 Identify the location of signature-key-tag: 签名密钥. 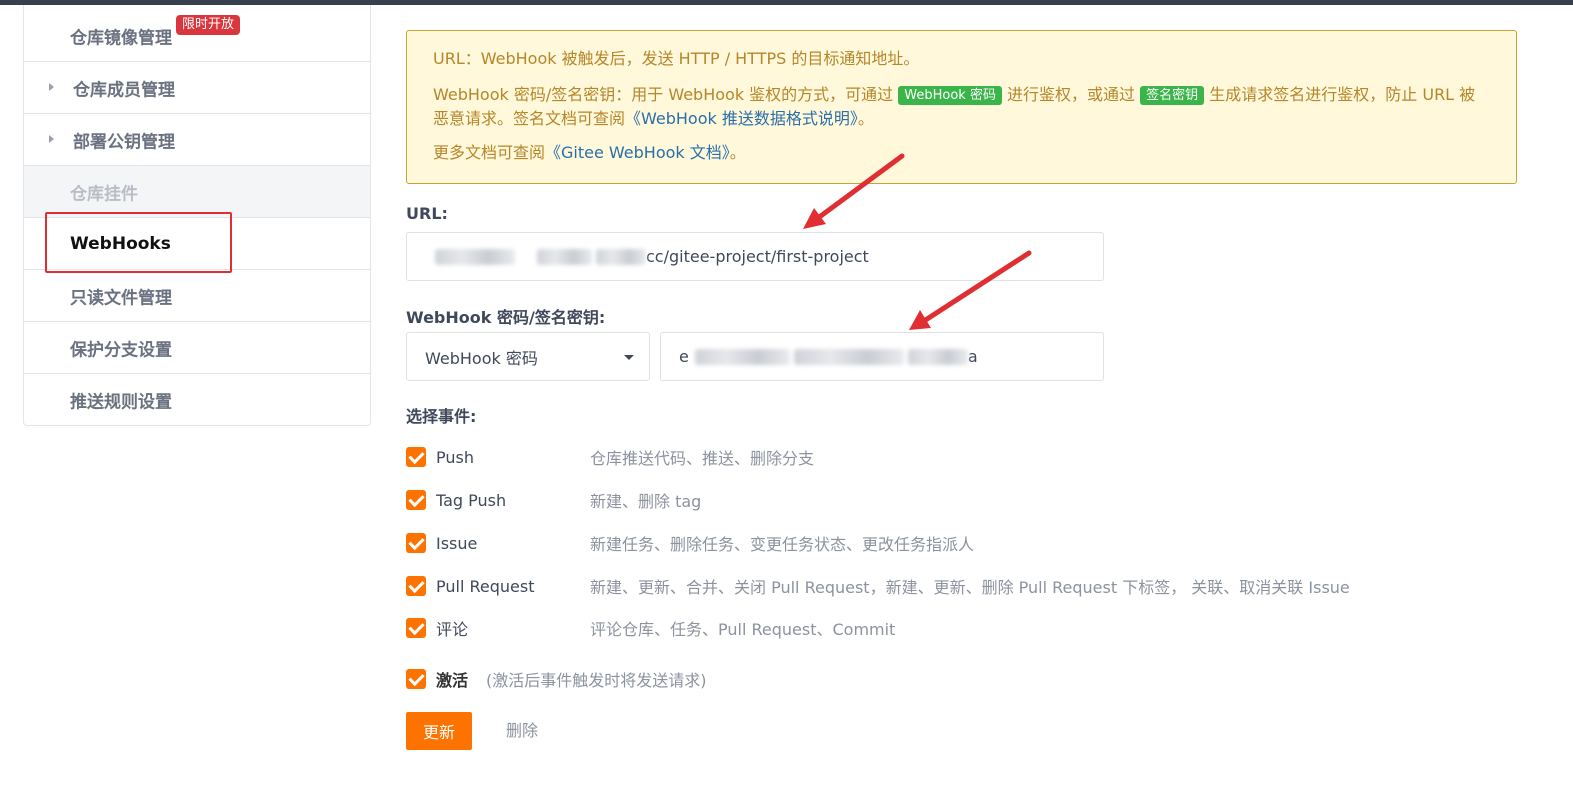
(1172, 95).